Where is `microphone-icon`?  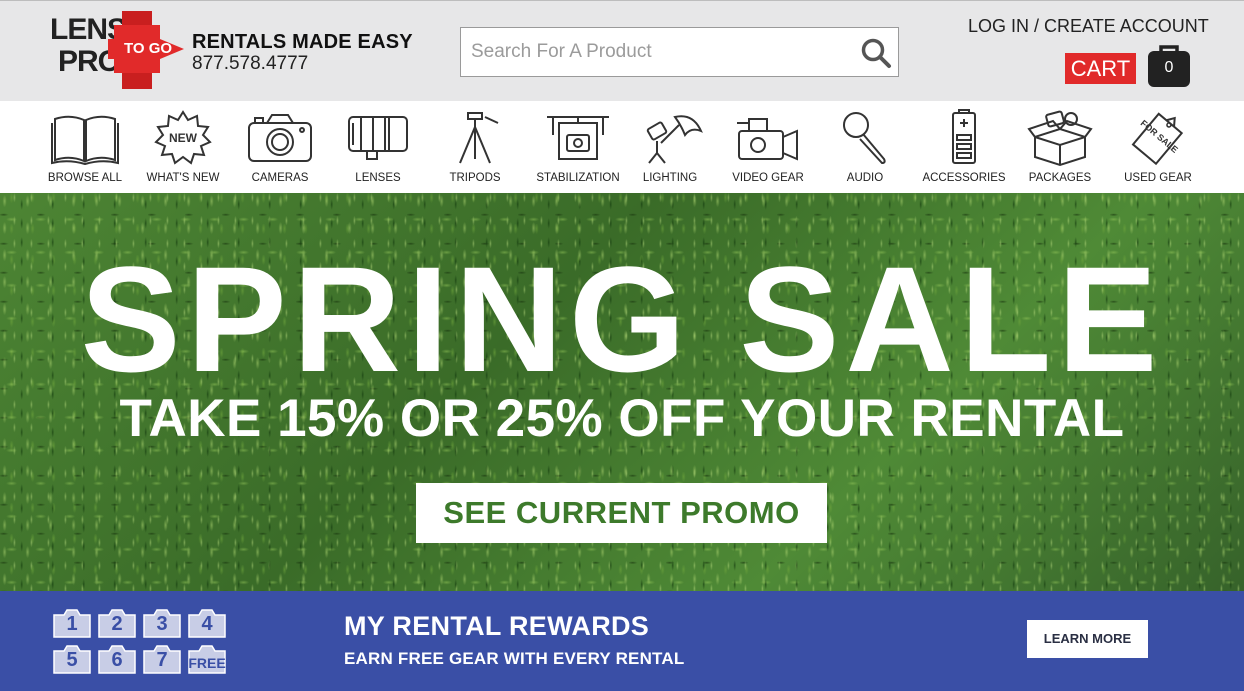 microphone-icon is located at coordinates (864, 138).